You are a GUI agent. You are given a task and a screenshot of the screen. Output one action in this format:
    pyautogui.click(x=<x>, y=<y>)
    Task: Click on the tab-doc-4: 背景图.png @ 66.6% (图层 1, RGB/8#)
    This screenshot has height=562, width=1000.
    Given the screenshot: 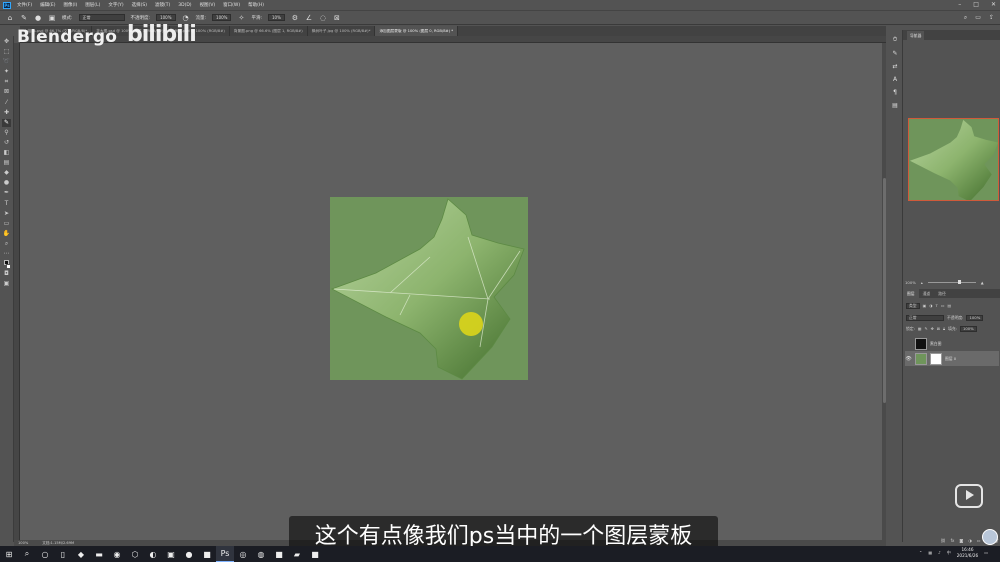 What is the action you would take?
    pyautogui.click(x=269, y=31)
    